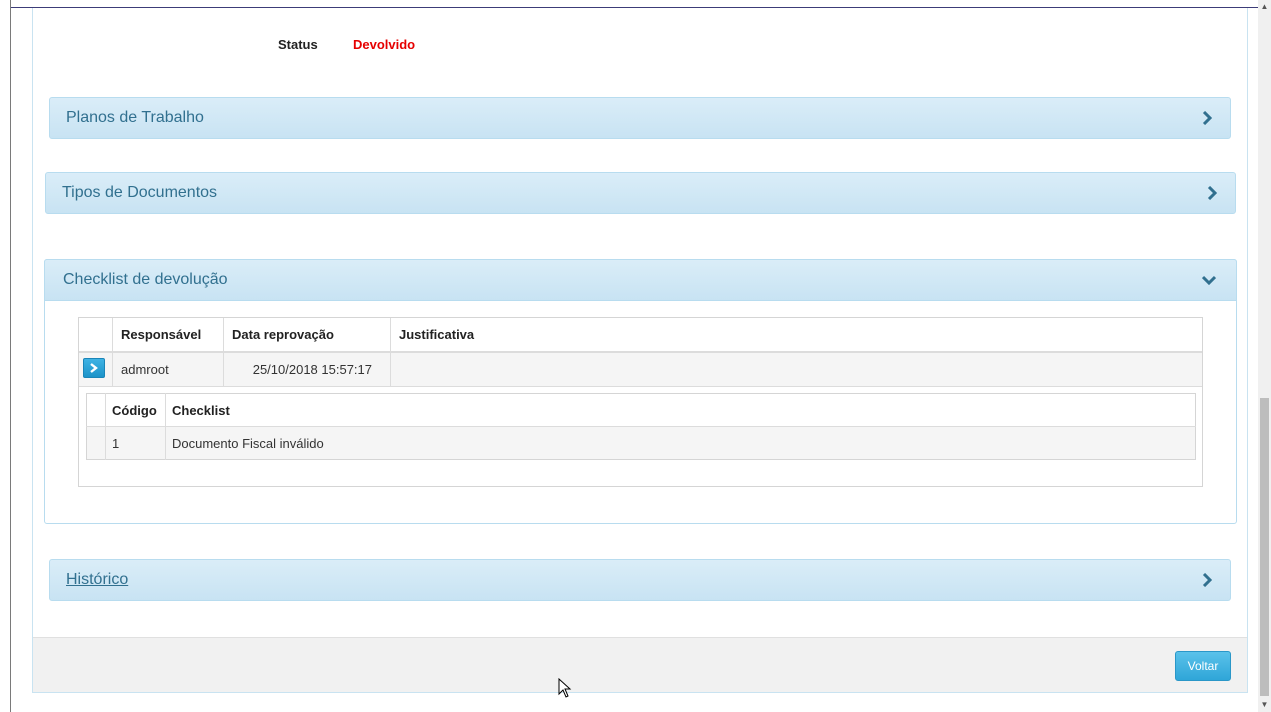 Image resolution: width=1271 pixels, height=712 pixels. I want to click on scroll-down-arrow-icon: ▼, so click(1264, 705).